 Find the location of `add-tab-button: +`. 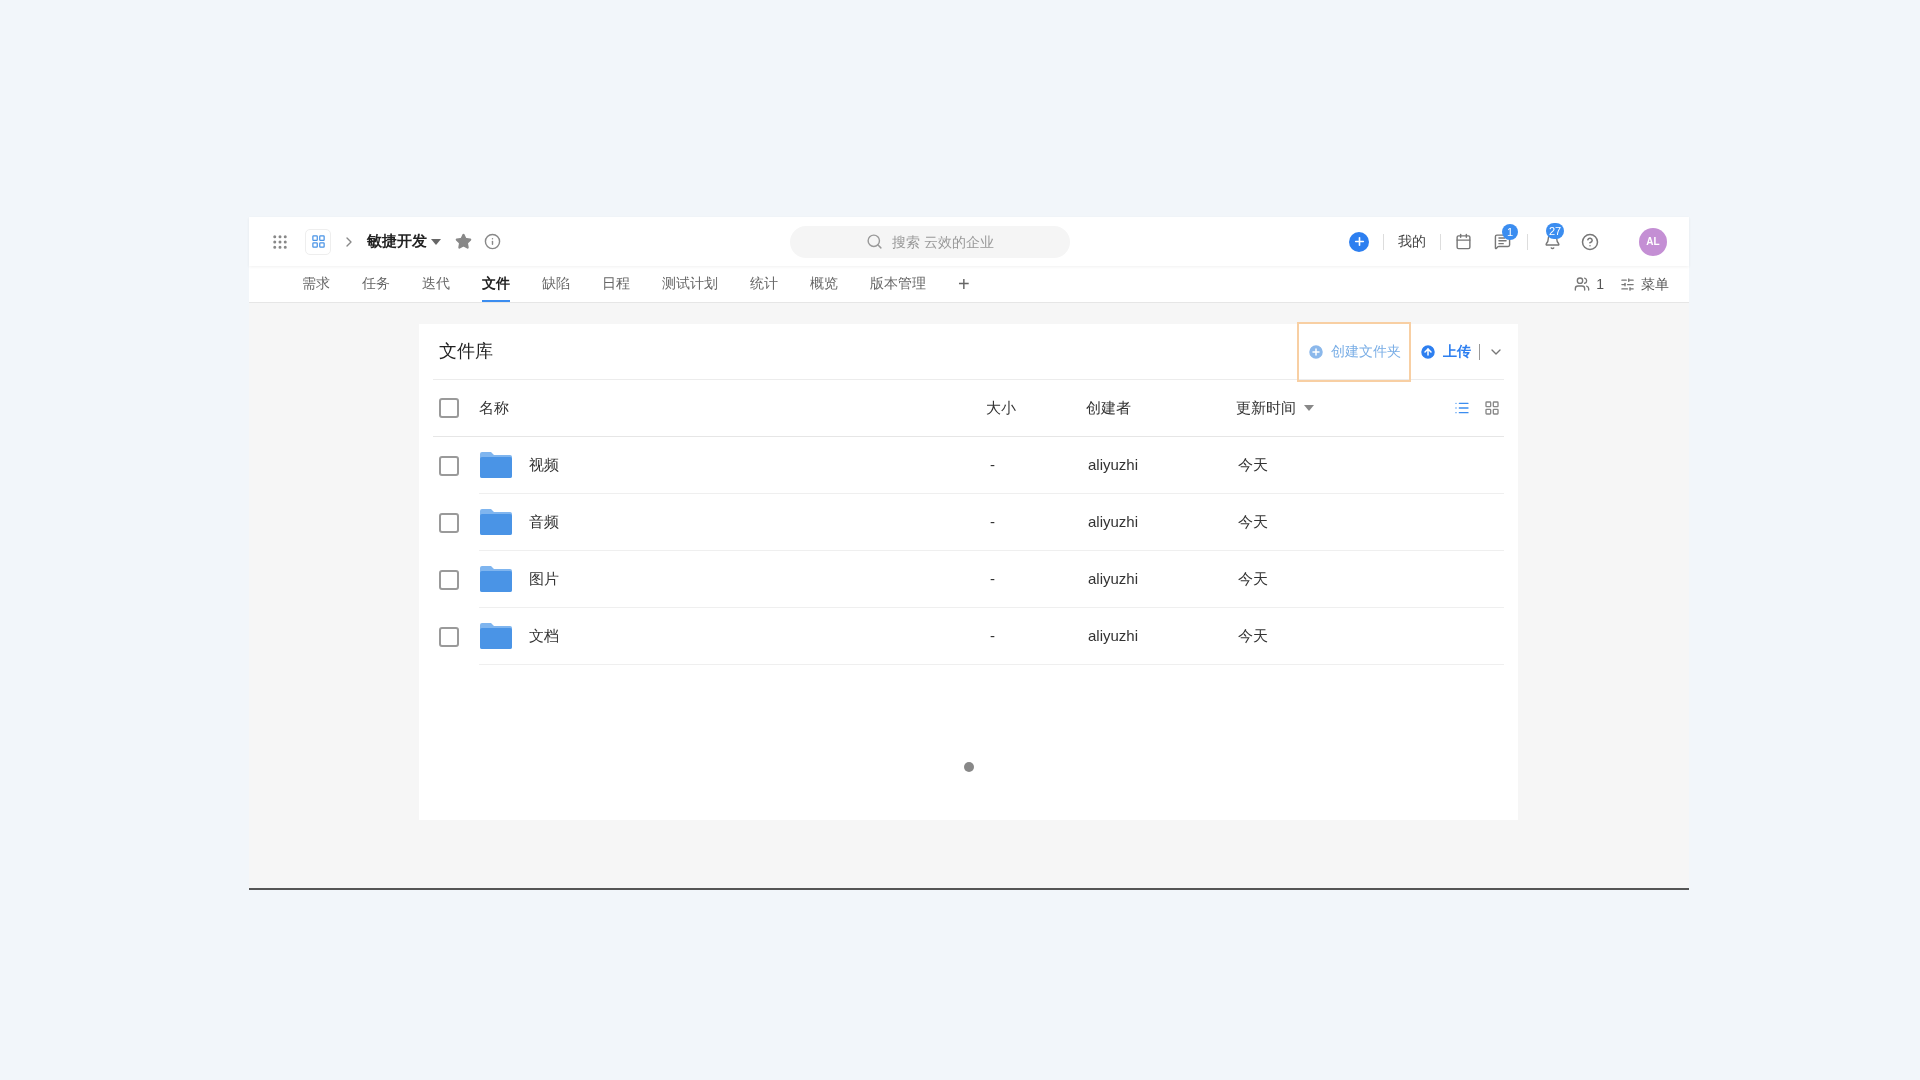

add-tab-button: + is located at coordinates (964, 284).